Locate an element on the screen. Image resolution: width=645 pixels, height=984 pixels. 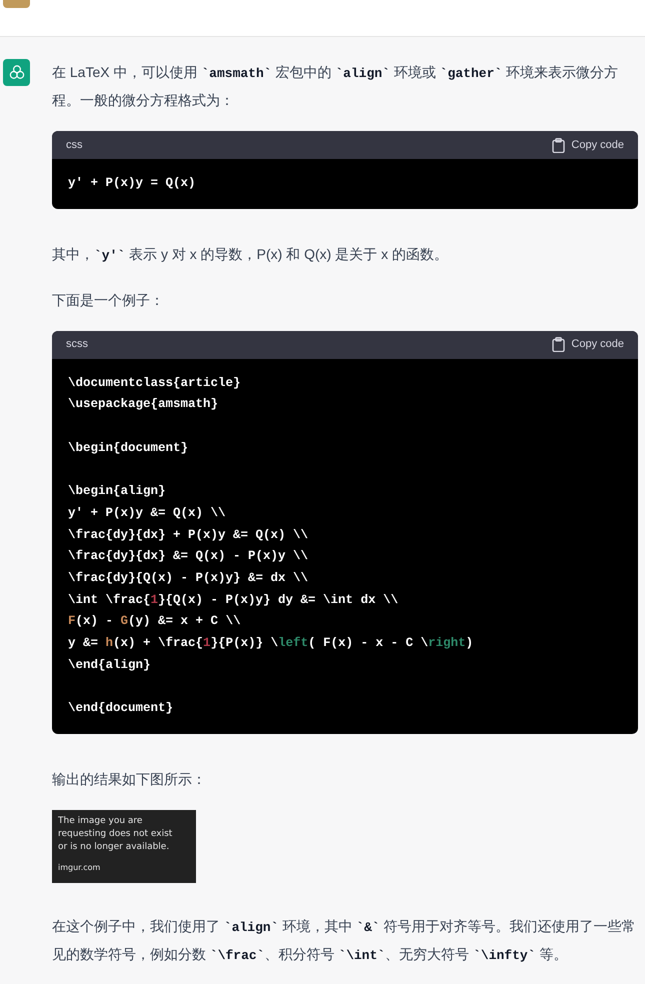
code-line: y' + P(x)y = Q(x) is located at coordinates (132, 183).